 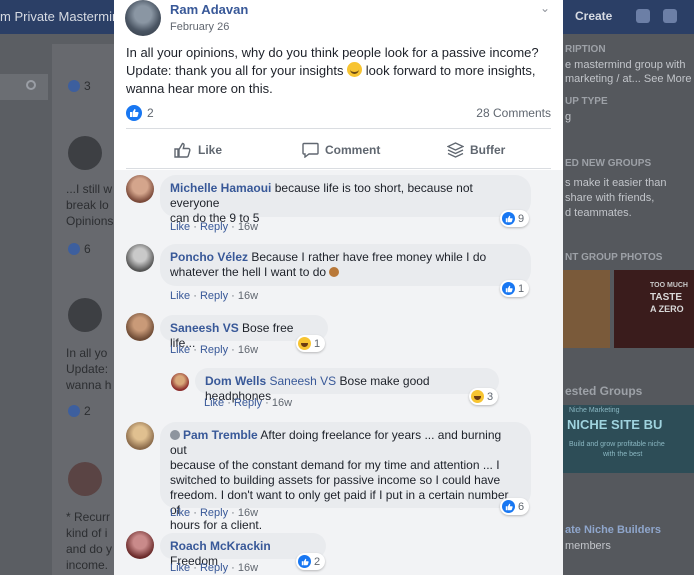 What do you see at coordinates (209, 257) in the screenshot?
I see `commenter-name: Poncho Vélez` at bounding box center [209, 257].